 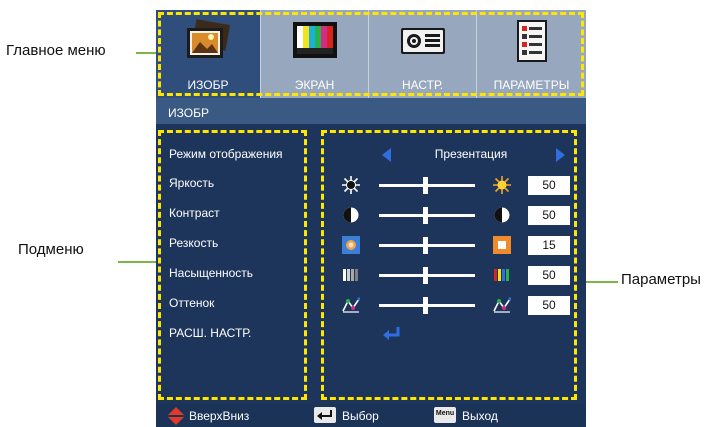 What do you see at coordinates (176, 416) in the screenshot?
I see `updown-arrows-icon` at bounding box center [176, 416].